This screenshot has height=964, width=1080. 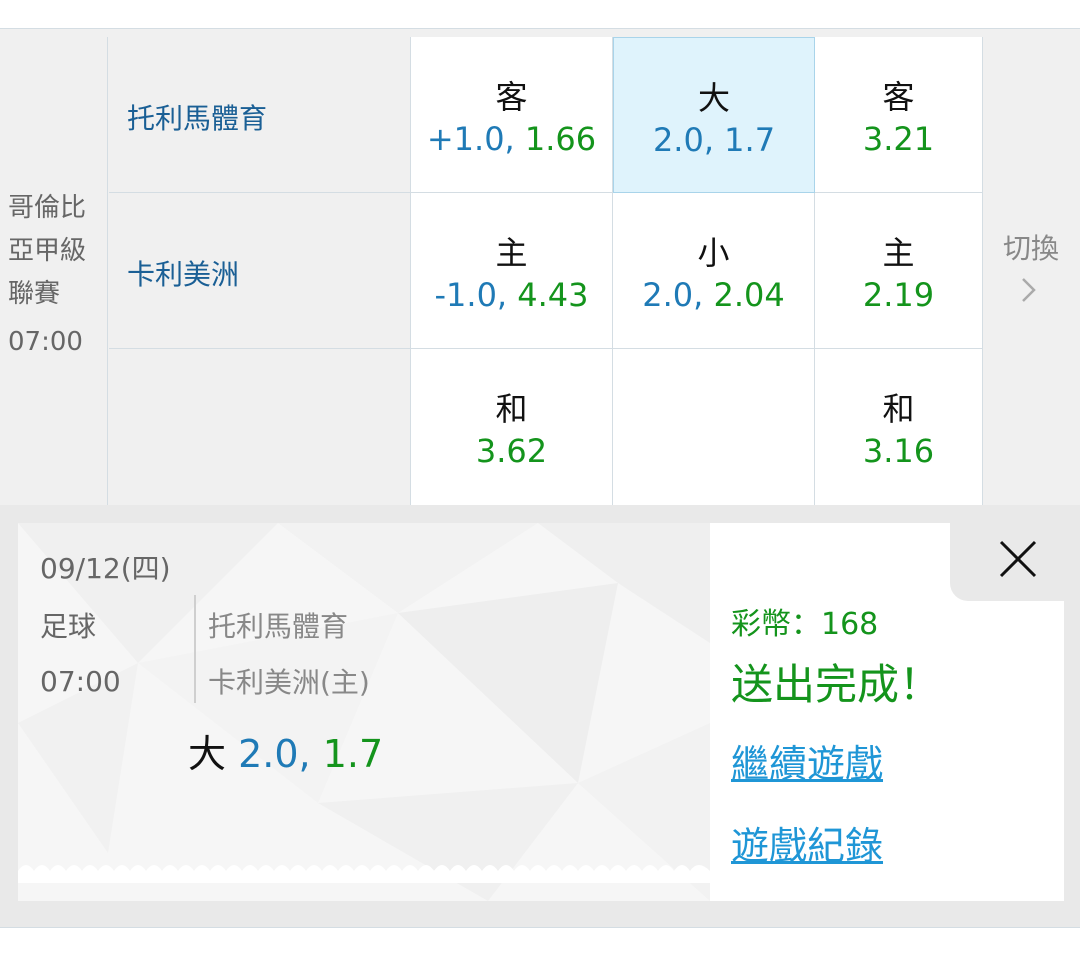 I want to click on team-row-away: 托利馬體育, so click(x=260, y=115).